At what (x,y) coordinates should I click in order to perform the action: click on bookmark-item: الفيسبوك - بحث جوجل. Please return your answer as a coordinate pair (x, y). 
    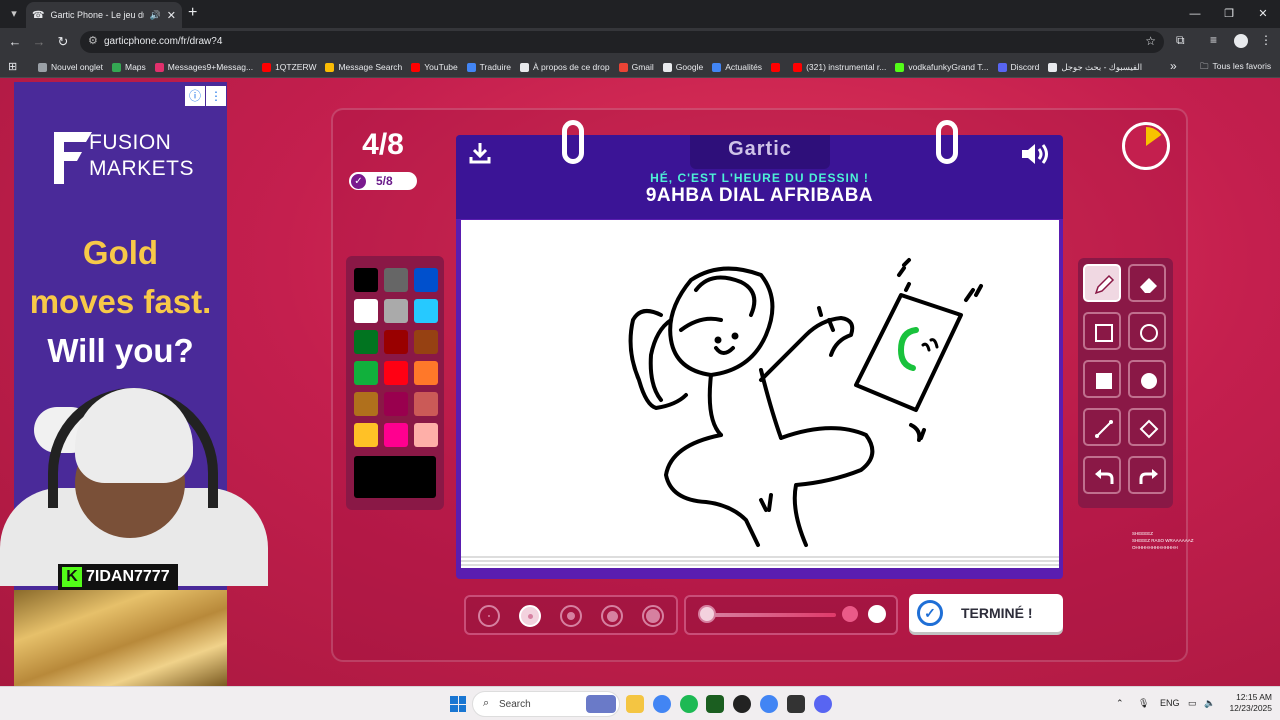
    Looking at the image, I should click on (1095, 67).